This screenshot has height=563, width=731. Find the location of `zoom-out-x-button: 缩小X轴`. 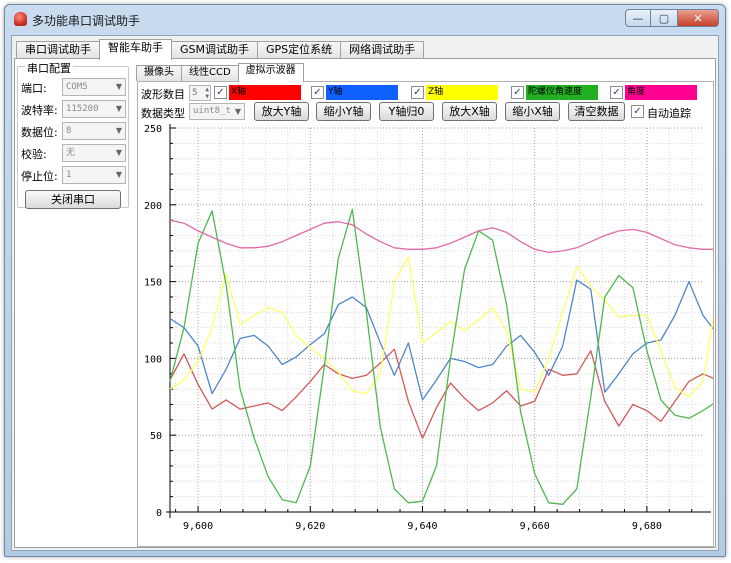

zoom-out-x-button: 缩小X轴 is located at coordinates (532, 111).